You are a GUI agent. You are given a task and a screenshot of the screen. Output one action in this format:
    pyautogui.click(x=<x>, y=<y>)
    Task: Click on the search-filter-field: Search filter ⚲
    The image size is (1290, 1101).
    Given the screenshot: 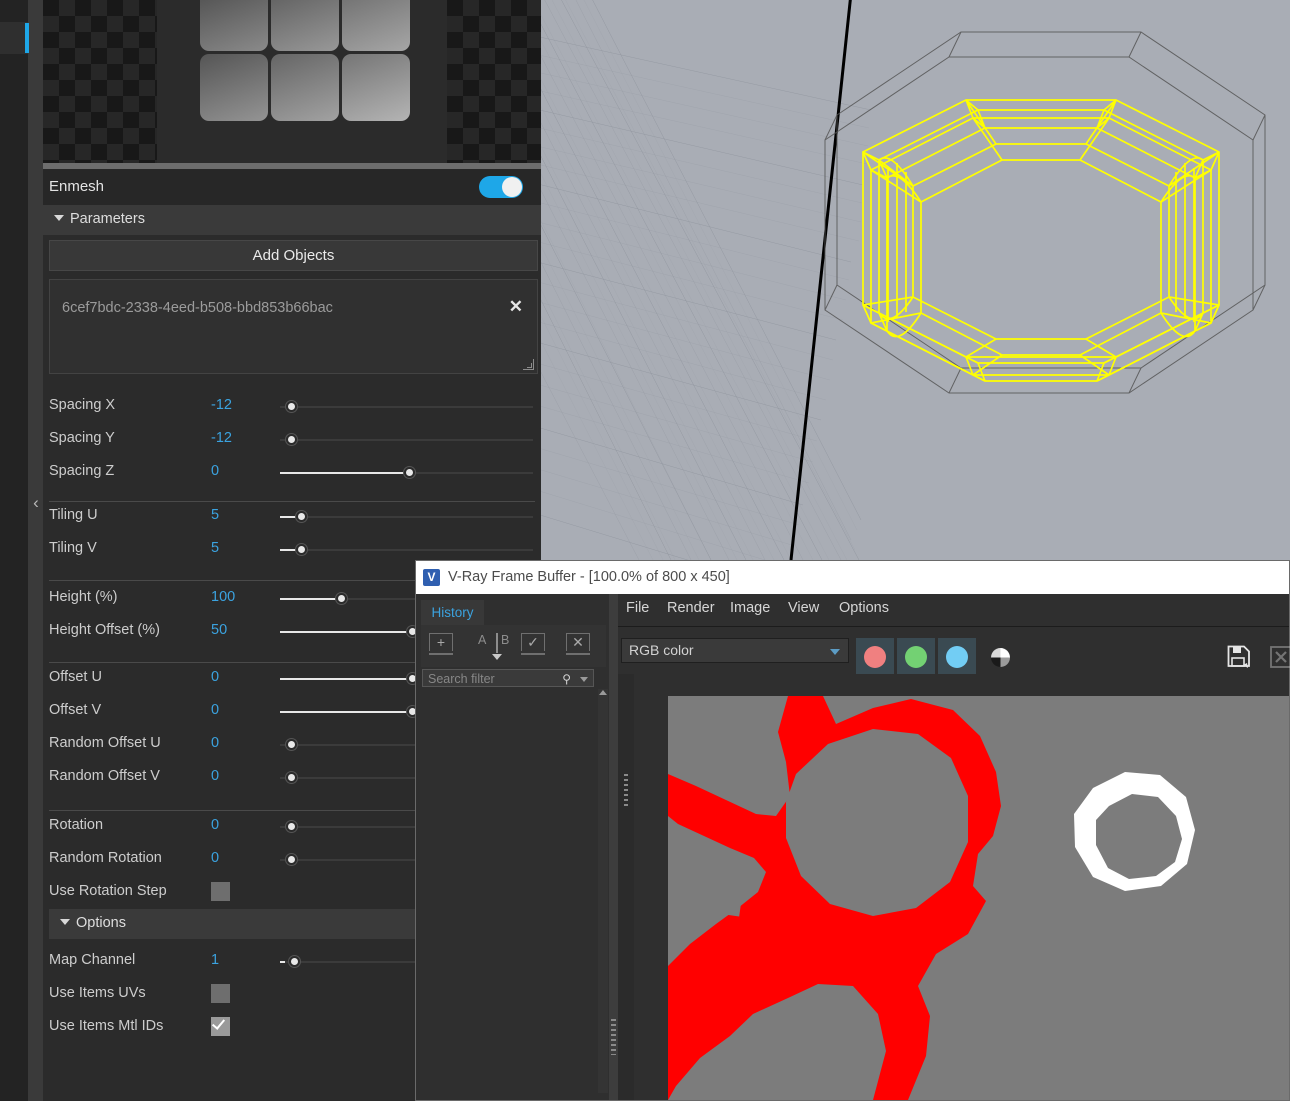 What is the action you would take?
    pyautogui.click(x=508, y=678)
    